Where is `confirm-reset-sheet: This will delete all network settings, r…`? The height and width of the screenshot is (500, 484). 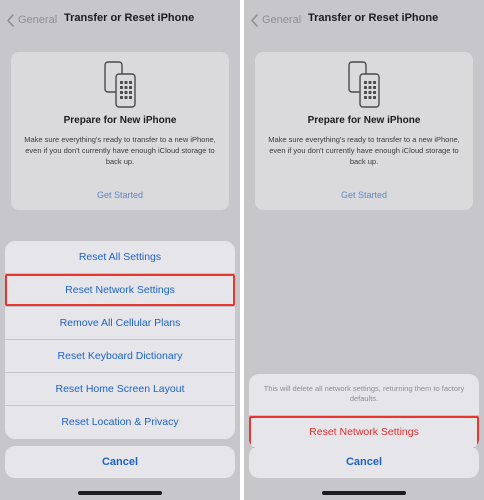
confirm-reset-sheet: This will delete all network settings, r… is located at coordinates (364, 411).